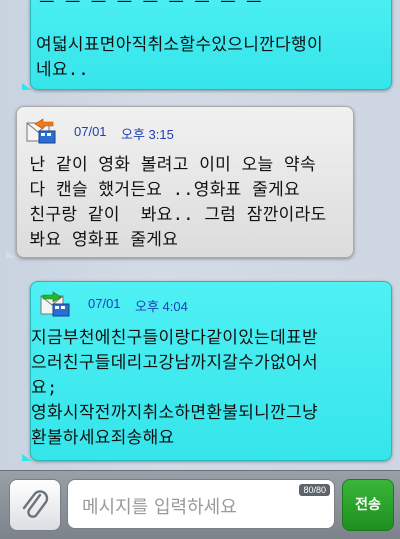  I want to click on attach-button, so click(35, 505).